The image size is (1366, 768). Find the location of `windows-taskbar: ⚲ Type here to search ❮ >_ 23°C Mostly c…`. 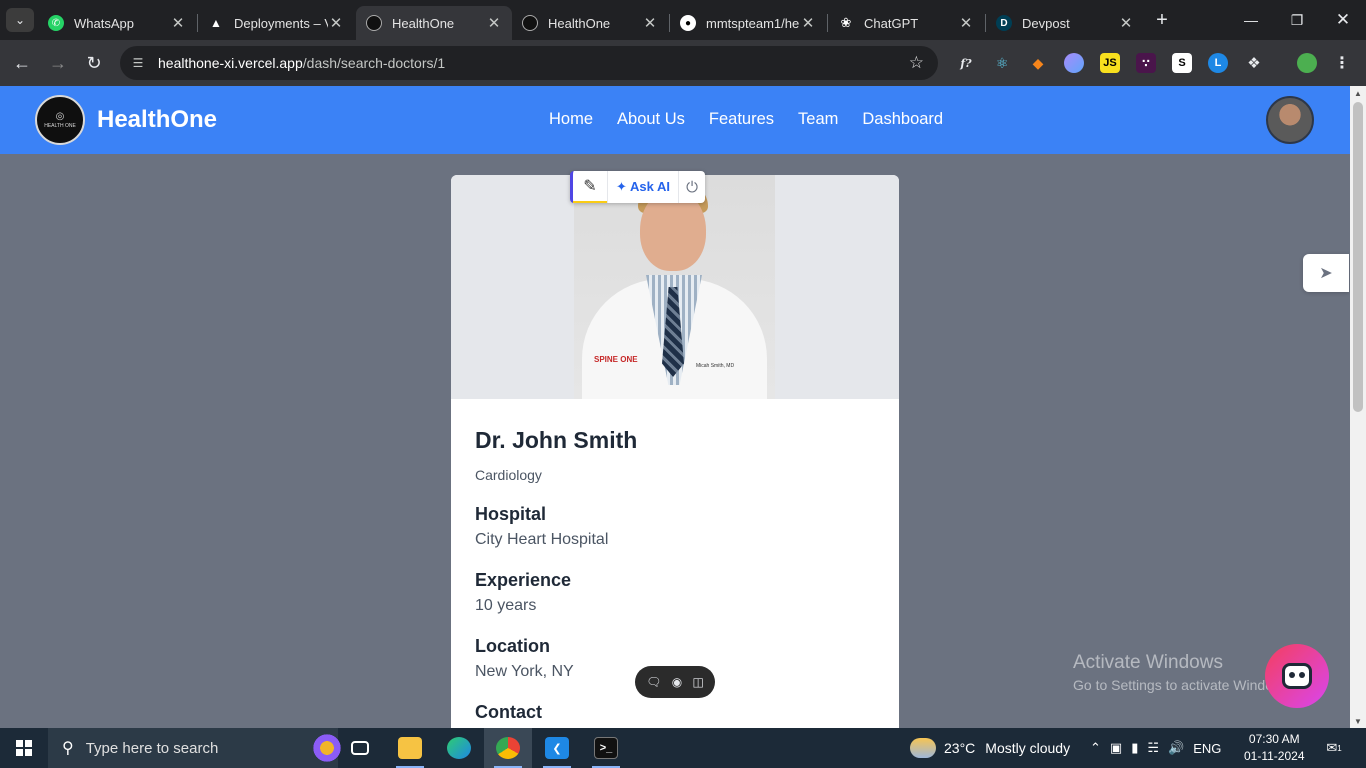

windows-taskbar: ⚲ Type here to search ❮ >_ 23°C Mostly c… is located at coordinates (683, 748).